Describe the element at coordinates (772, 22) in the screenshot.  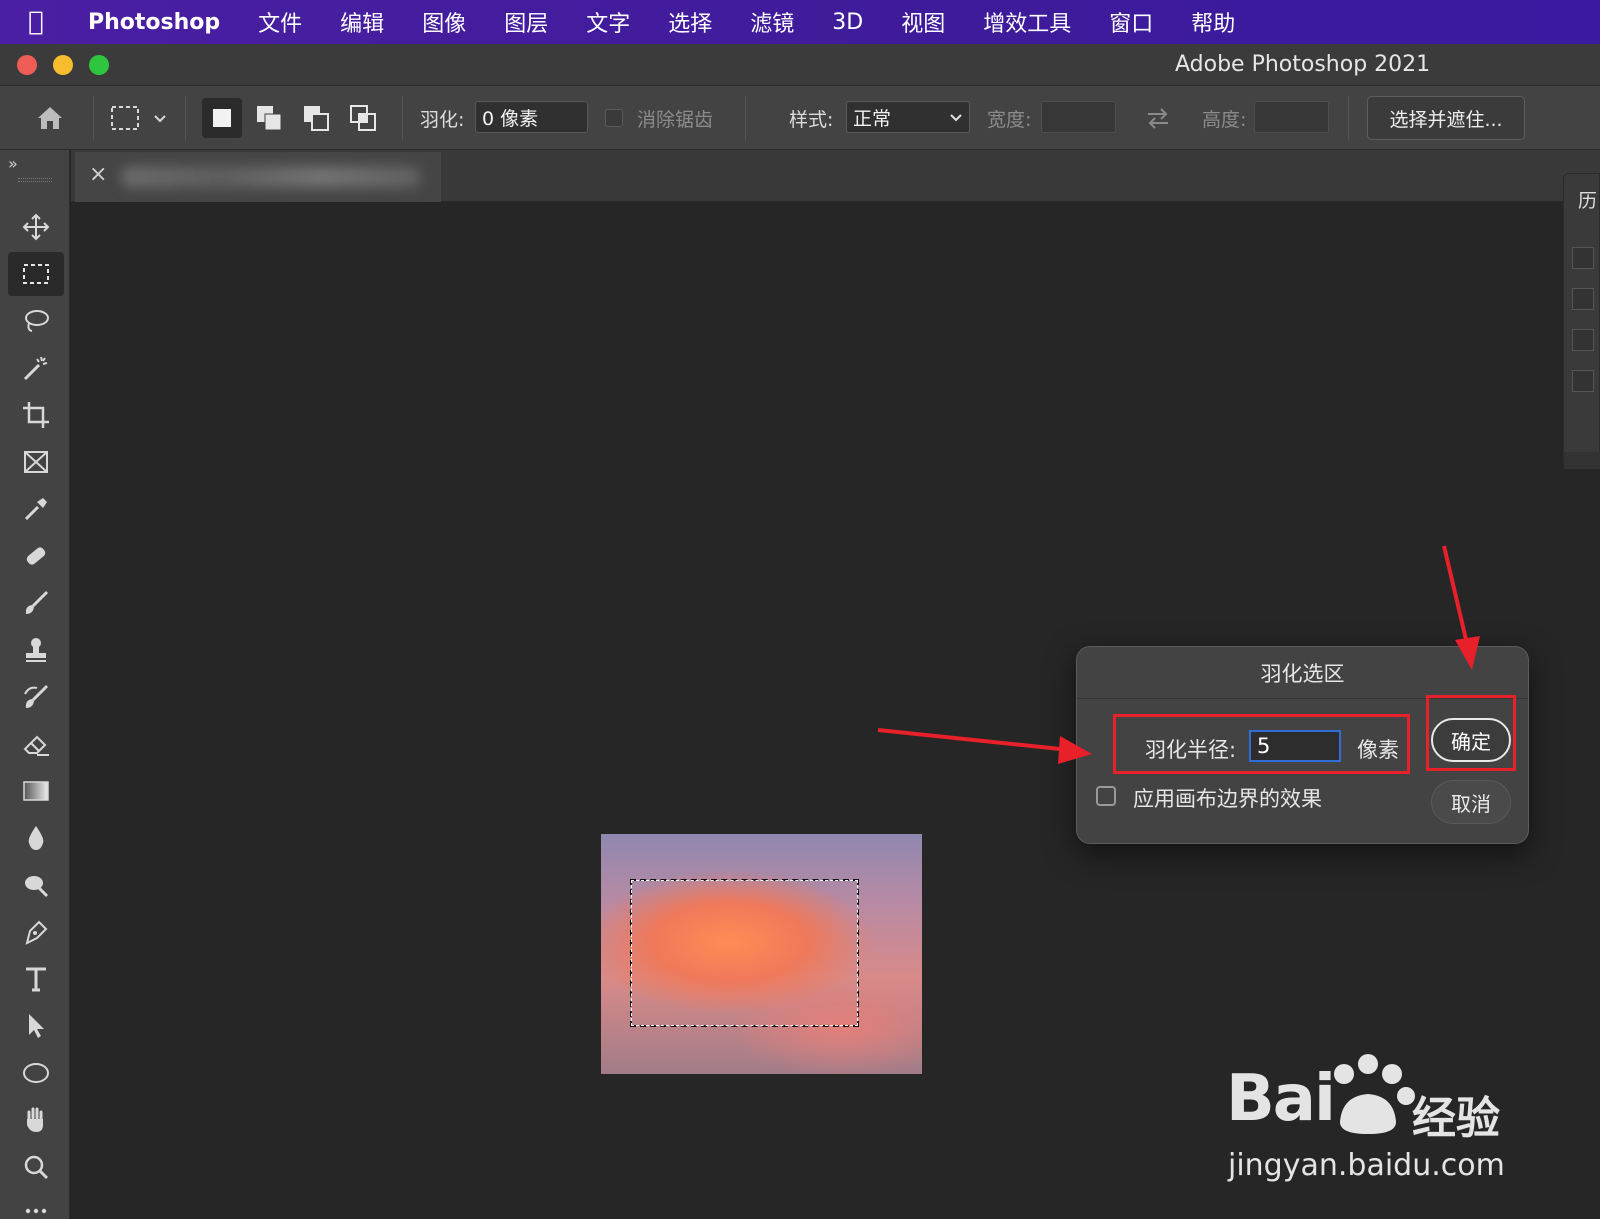
I see `menu-filter: 滤镜` at that location.